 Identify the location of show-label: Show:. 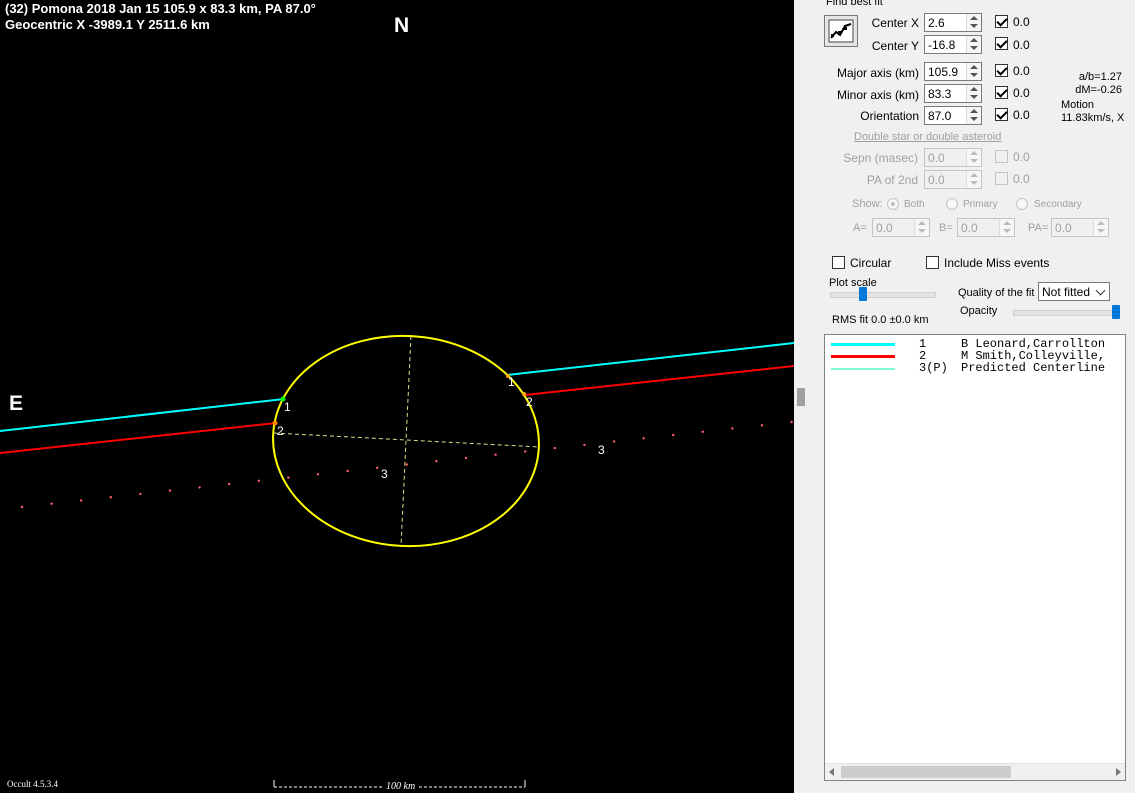
(867, 204).